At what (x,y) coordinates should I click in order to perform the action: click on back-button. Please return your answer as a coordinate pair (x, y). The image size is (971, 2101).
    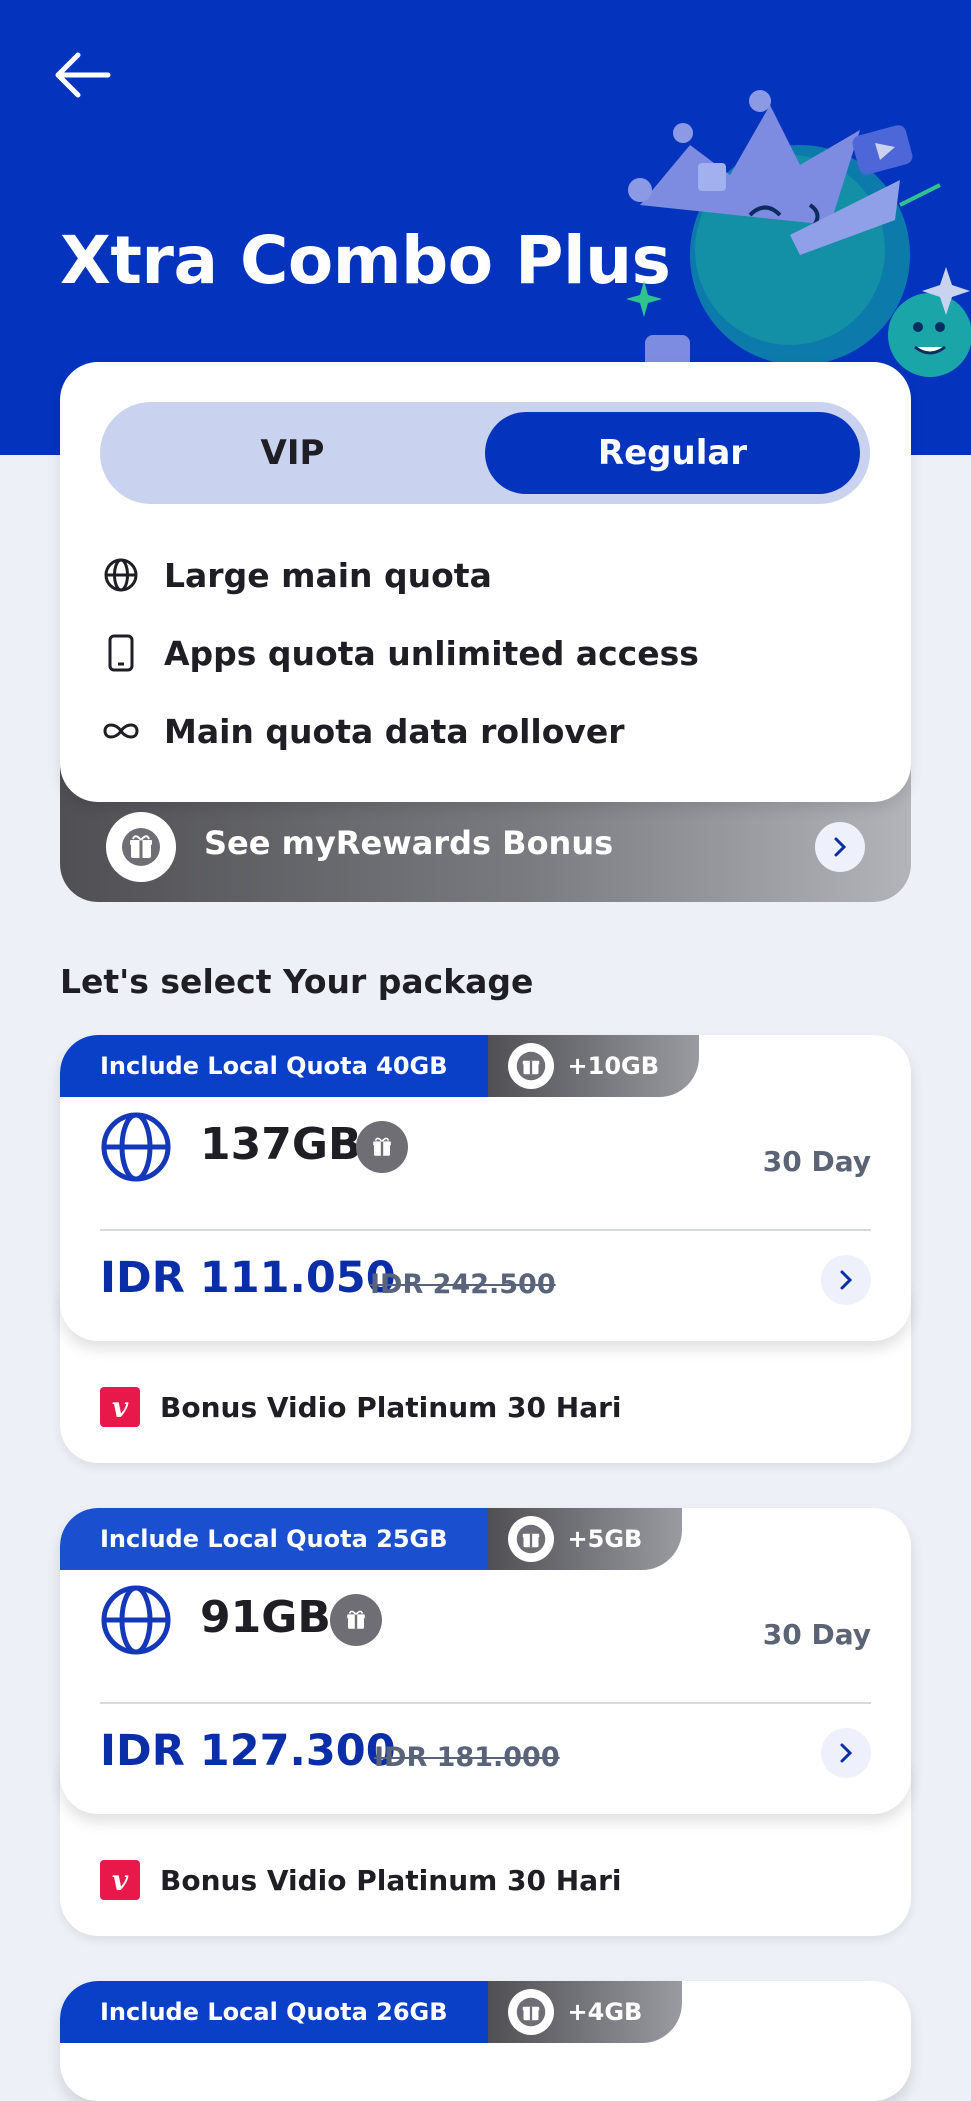
    Looking at the image, I should click on (83, 75).